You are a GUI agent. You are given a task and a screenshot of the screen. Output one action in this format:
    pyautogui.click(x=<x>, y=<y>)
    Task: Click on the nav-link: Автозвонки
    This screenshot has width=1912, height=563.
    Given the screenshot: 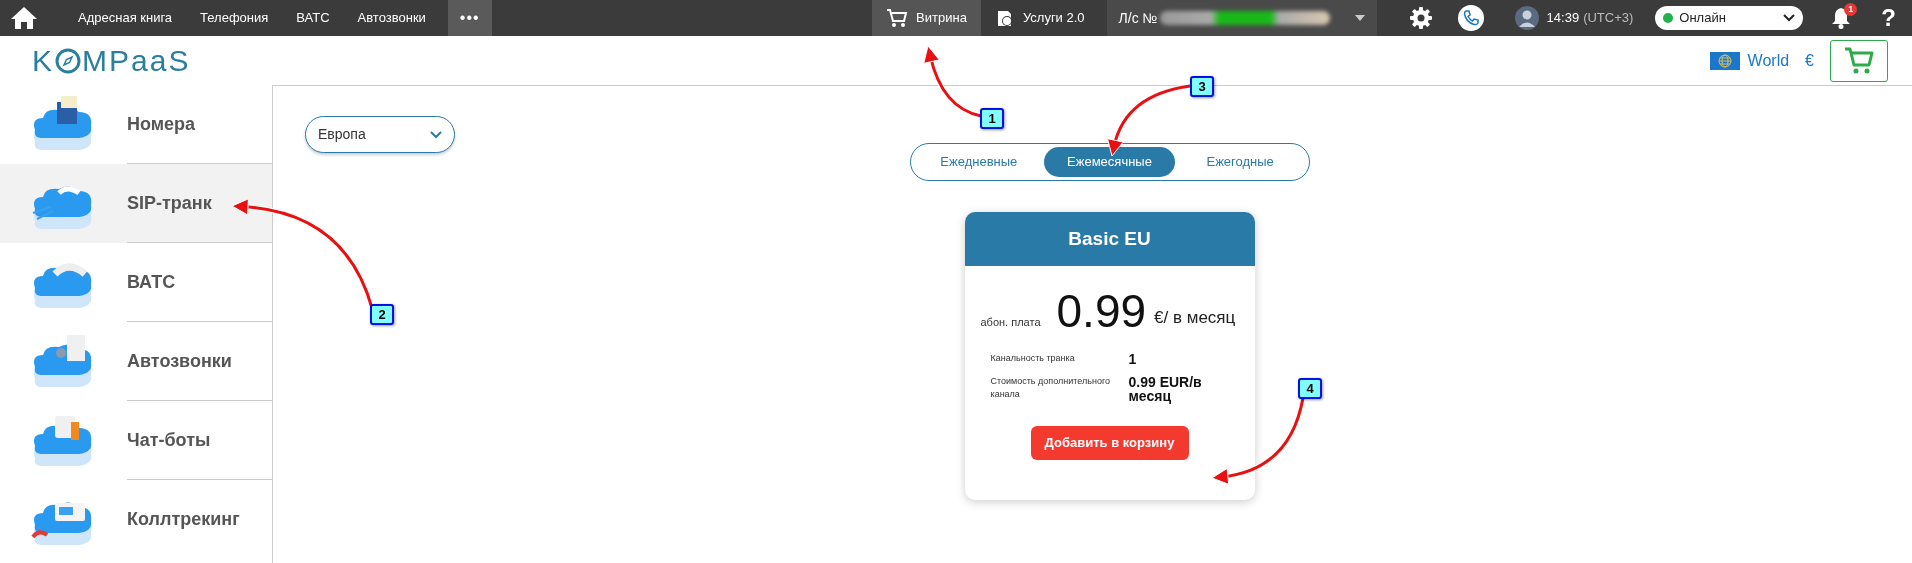 What is the action you would take?
    pyautogui.click(x=391, y=18)
    